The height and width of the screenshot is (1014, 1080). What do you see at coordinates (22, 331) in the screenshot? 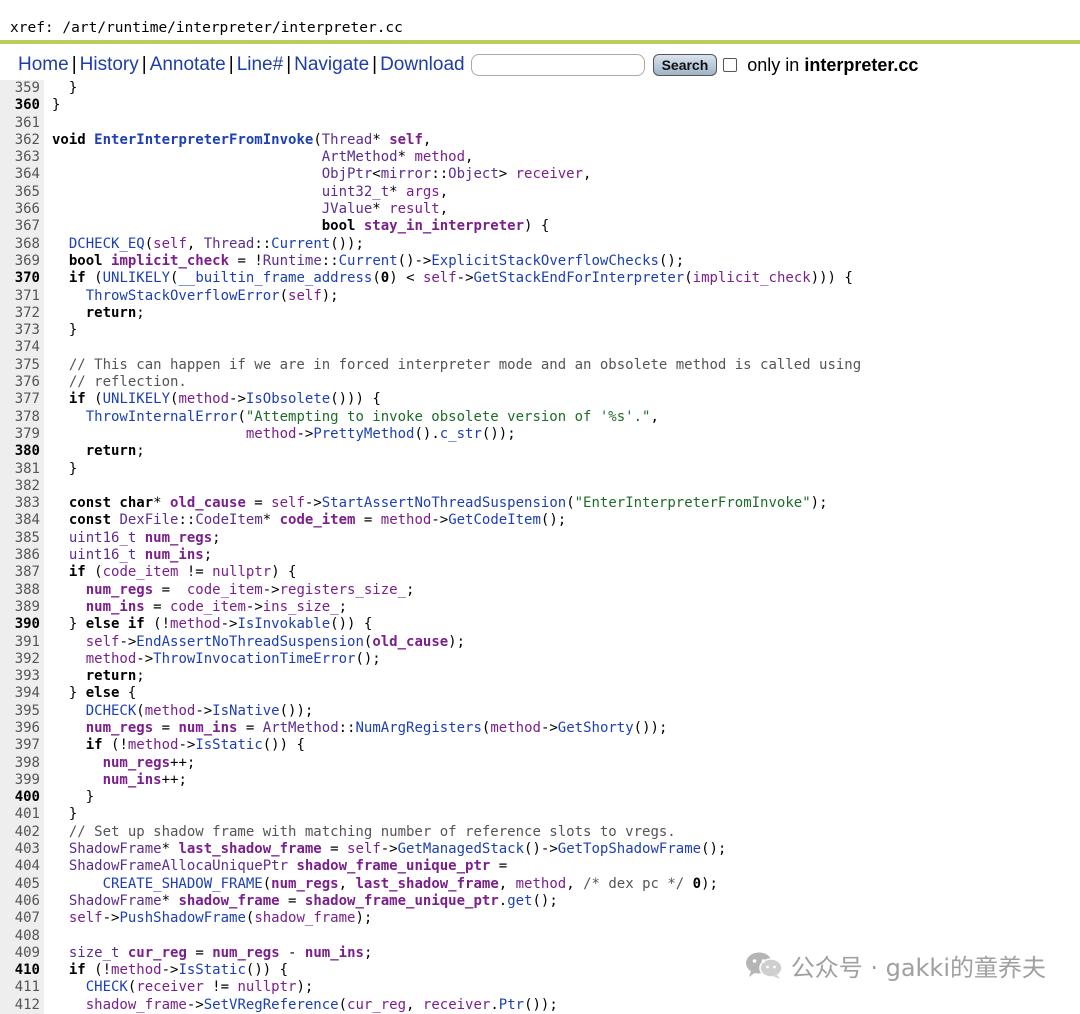
I see `line-number-link: 373` at bounding box center [22, 331].